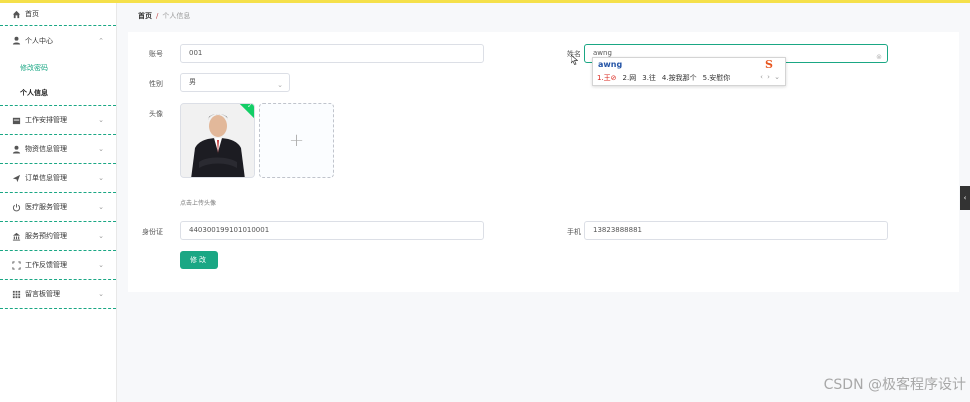 The width and height of the screenshot is (970, 402). Describe the element at coordinates (607, 78) in the screenshot. I see `ime-candidate: 1.王⊘` at that location.